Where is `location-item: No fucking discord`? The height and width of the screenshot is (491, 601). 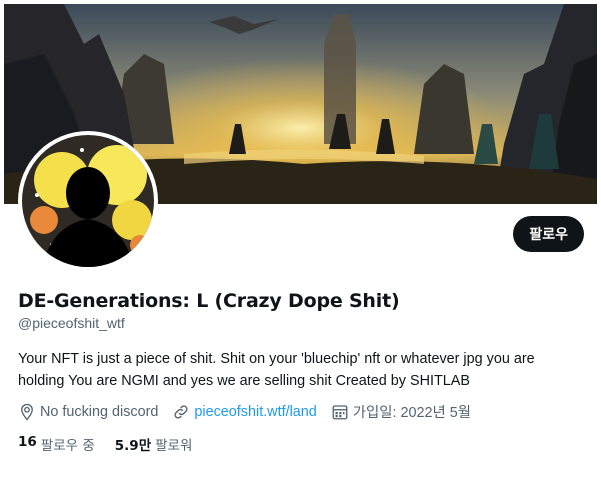
location-item: No fucking discord is located at coordinates (88, 412).